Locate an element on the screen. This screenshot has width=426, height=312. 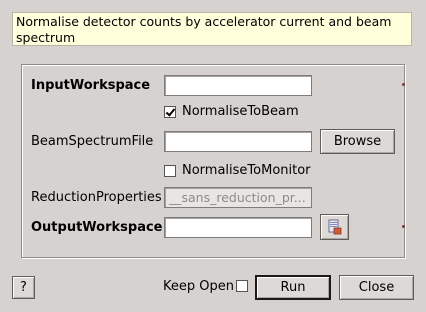
normalise-to-beam-label: NormaliseToBeam is located at coordinates (240, 111).